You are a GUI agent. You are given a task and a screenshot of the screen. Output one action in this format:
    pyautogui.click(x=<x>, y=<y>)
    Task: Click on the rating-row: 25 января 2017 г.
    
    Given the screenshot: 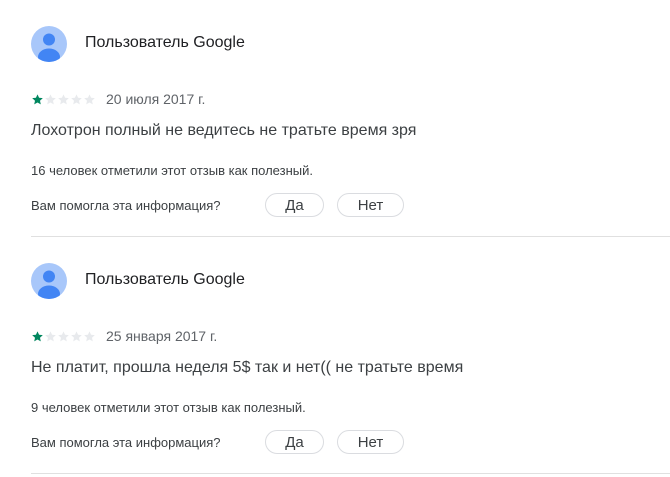 What is the action you would take?
    pyautogui.click(x=124, y=336)
    